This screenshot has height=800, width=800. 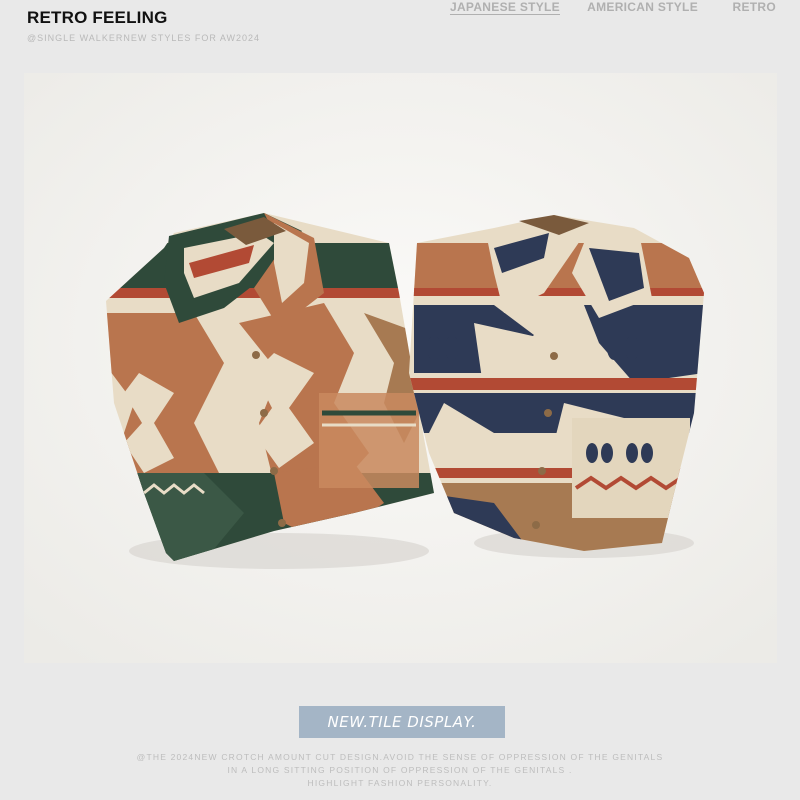 I want to click on nav-item-japanese-style: JAPANESE STYLE, so click(x=505, y=7).